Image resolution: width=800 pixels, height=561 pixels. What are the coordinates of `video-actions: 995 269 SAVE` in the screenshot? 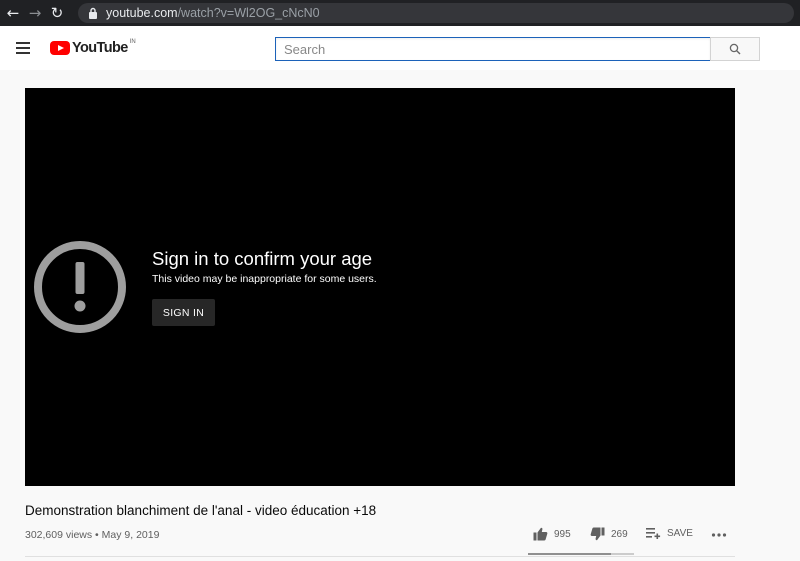 It's located at (400, 537).